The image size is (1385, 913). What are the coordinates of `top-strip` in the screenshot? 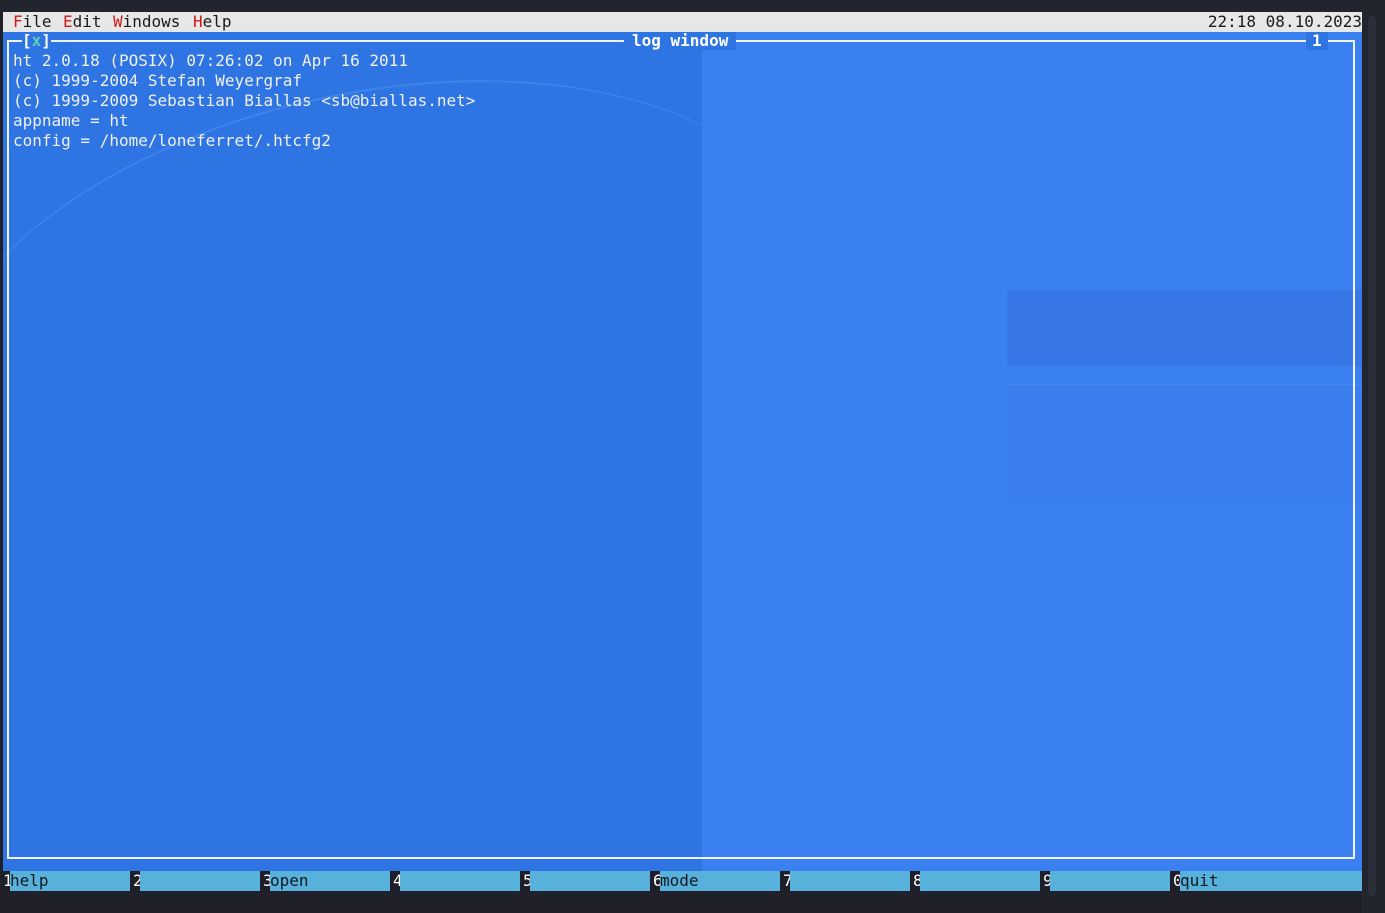 It's located at (692, 6).